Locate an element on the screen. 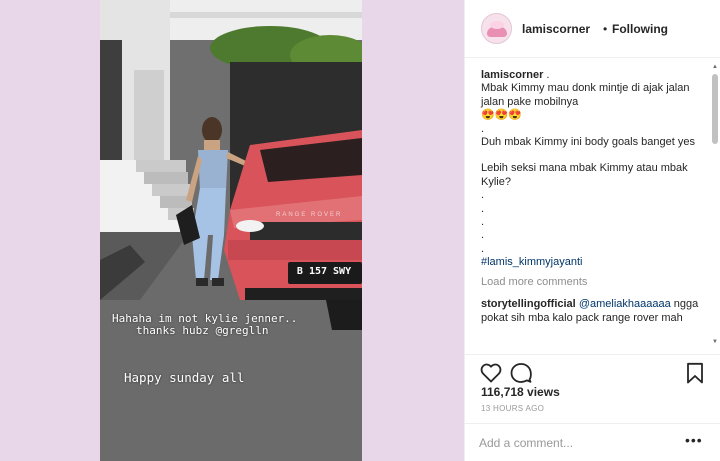  add-comment-bar: ••• is located at coordinates (592, 442).